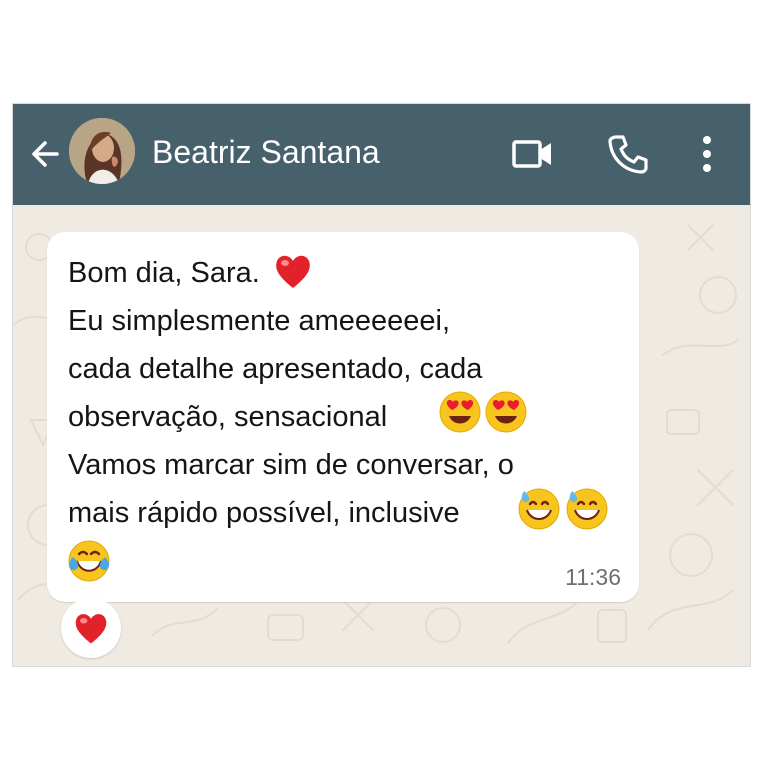 The height and width of the screenshot is (768, 768). I want to click on more-vertical-icon, so click(707, 154).